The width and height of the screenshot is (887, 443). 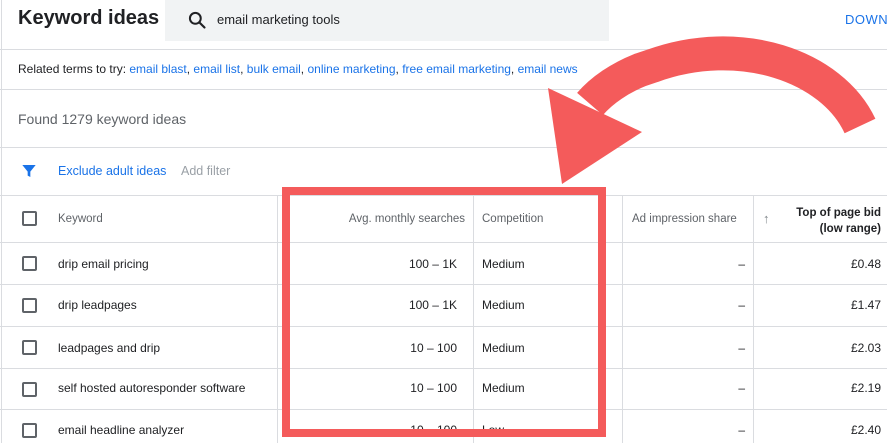 I want to click on download-button: DOWN, so click(x=866, y=19).